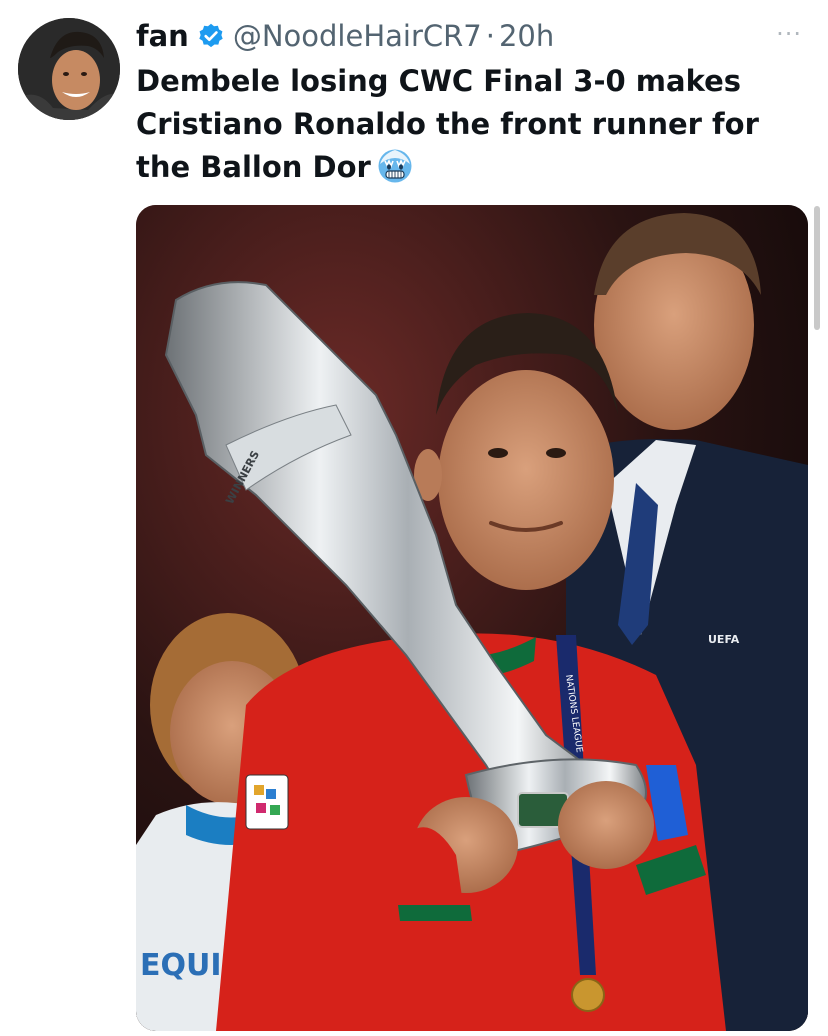 The width and height of the screenshot is (828, 1036). What do you see at coordinates (724, 639) in the screenshot?
I see `suit-badge-text: UEFA` at bounding box center [724, 639].